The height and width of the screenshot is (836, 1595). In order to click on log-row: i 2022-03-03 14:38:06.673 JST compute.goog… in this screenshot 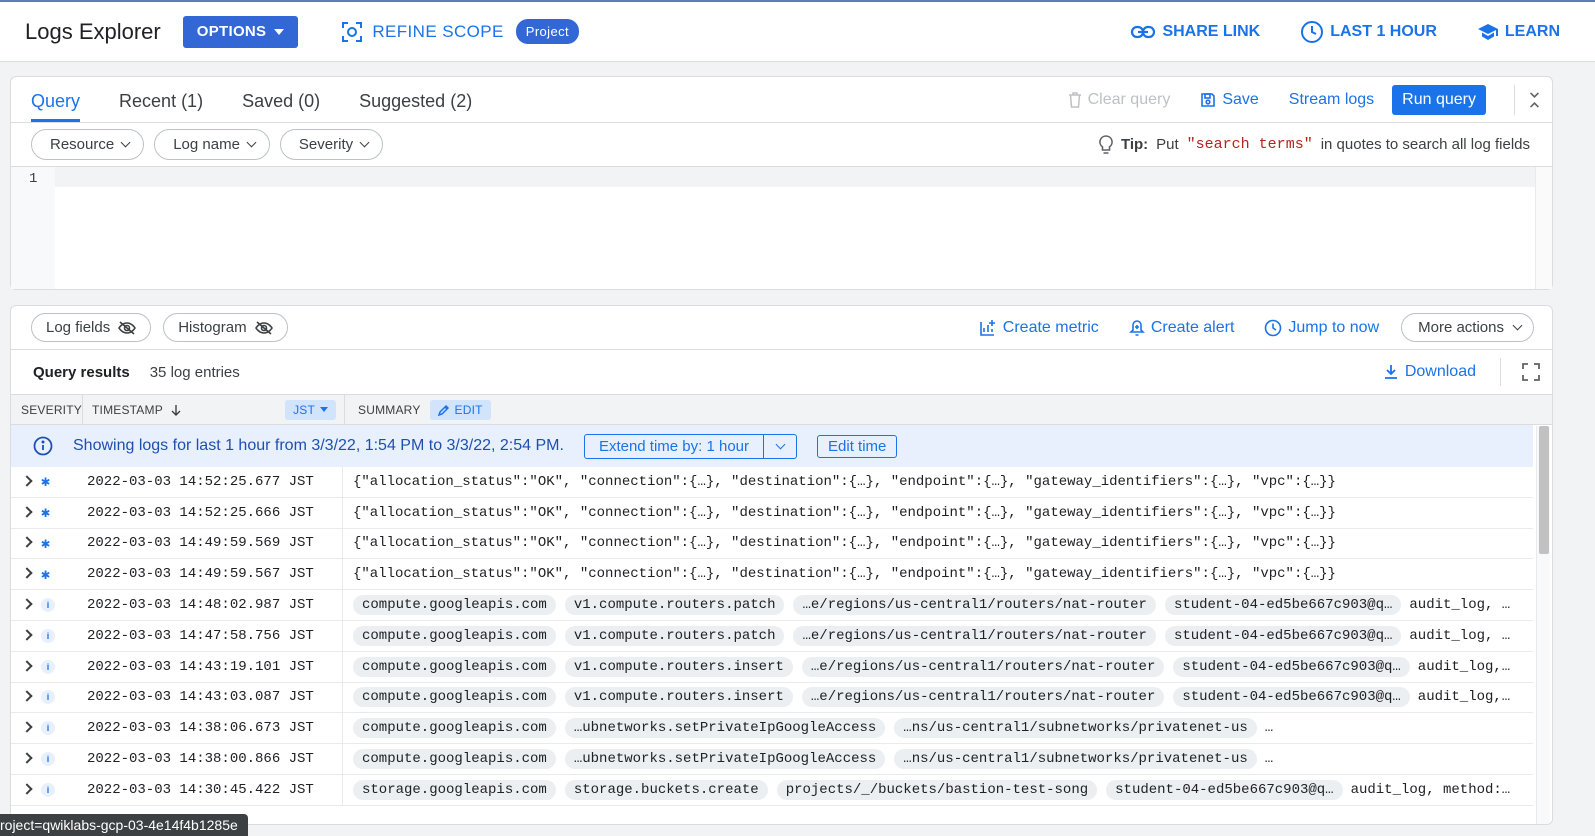, I will do `click(772, 729)`.